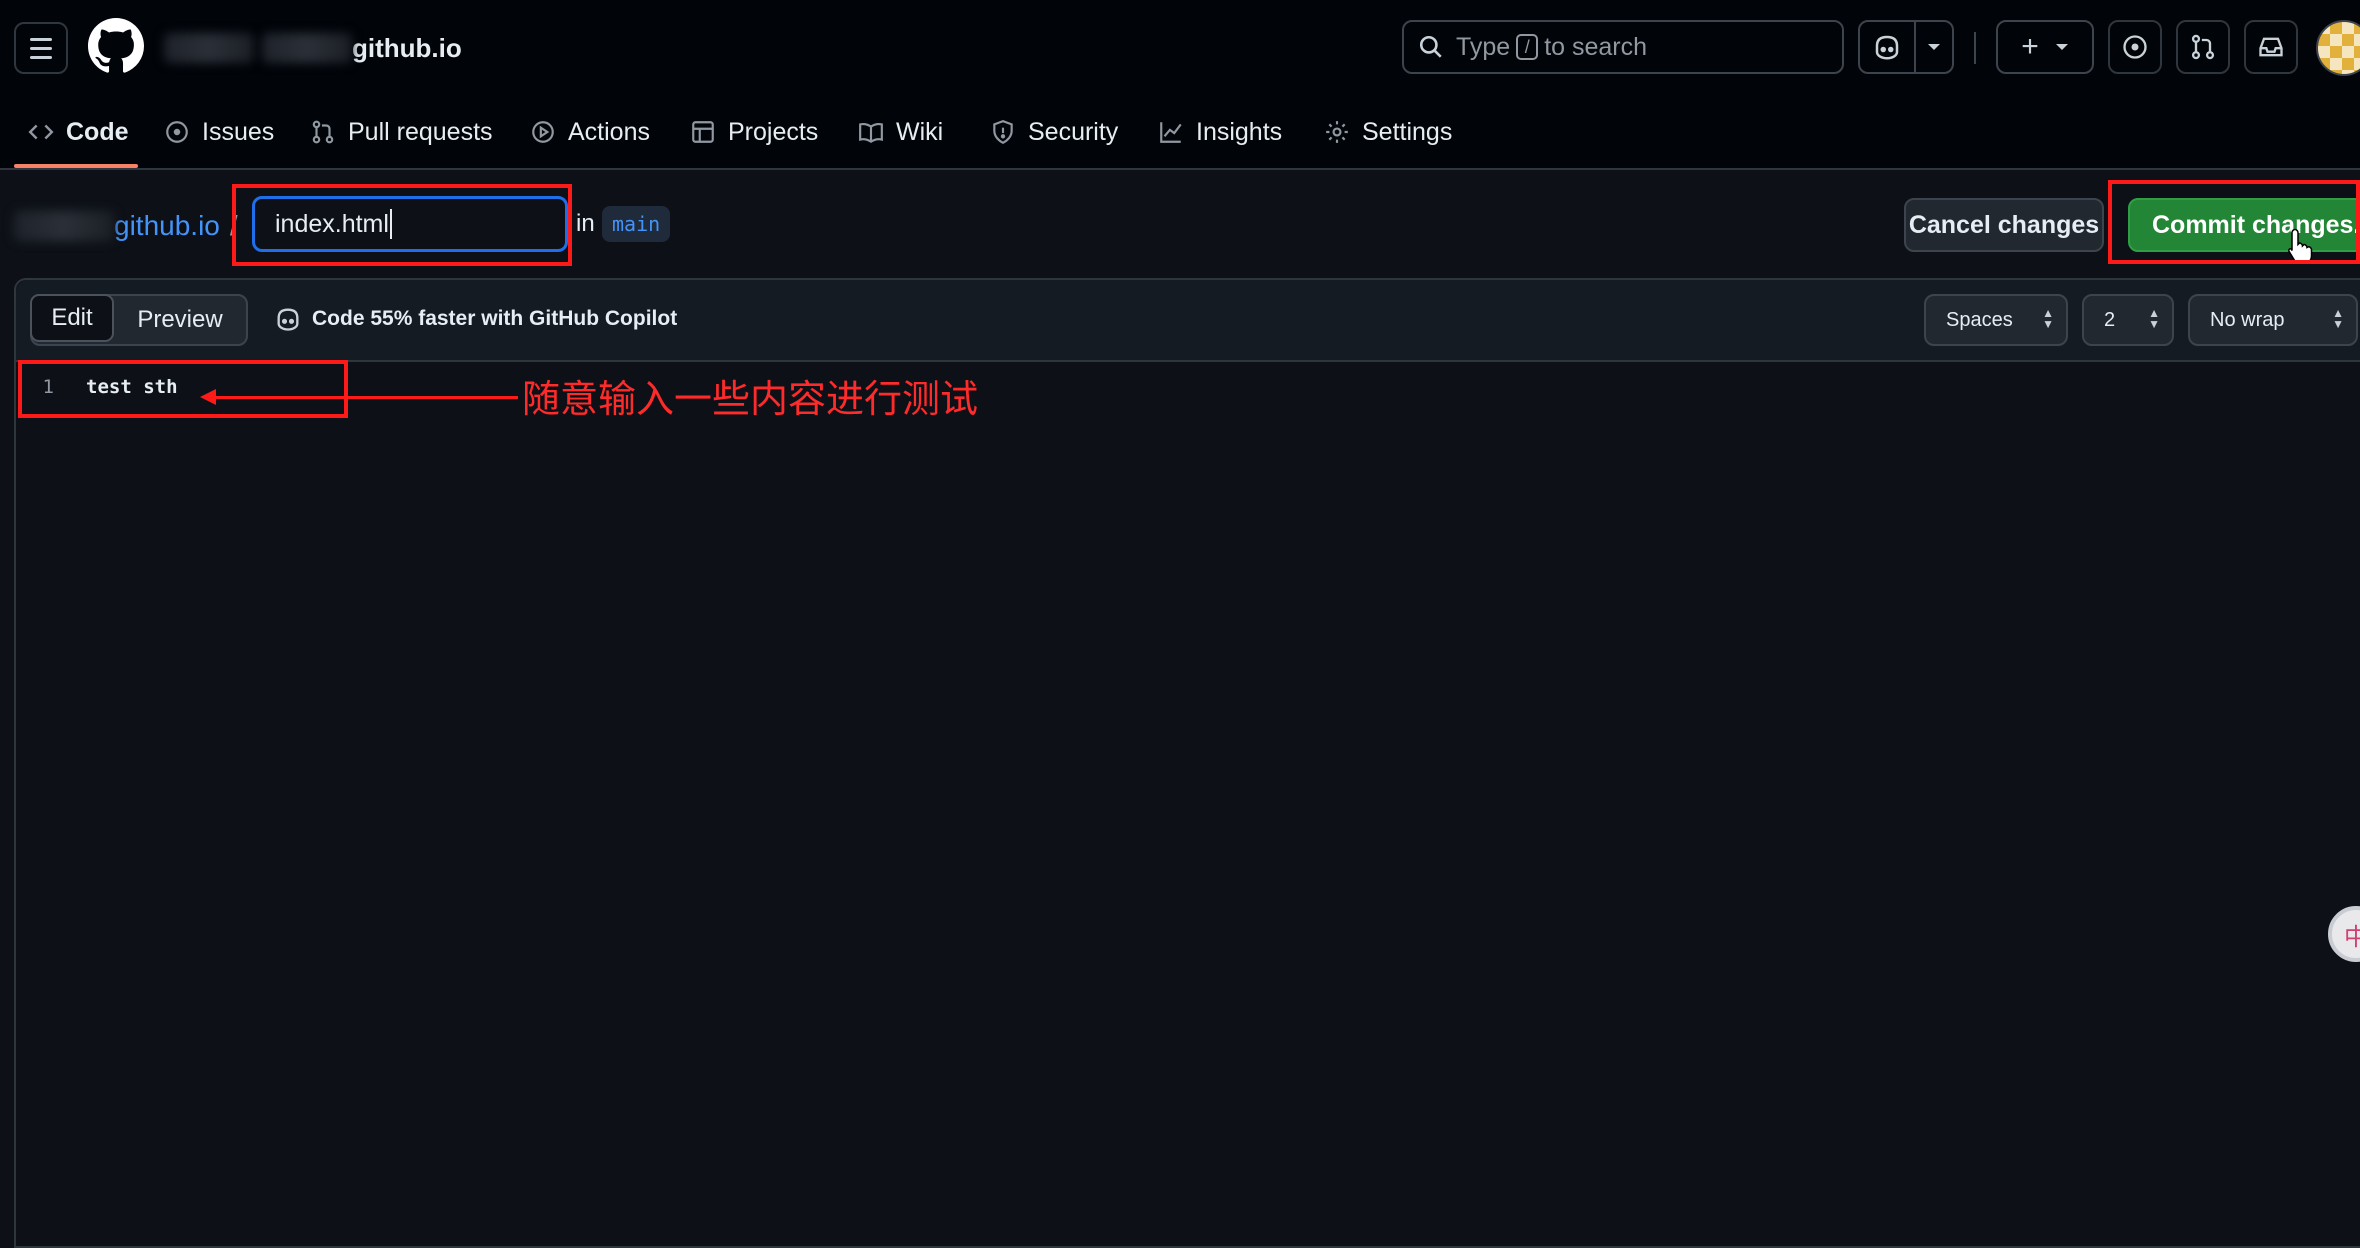  Describe the element at coordinates (420, 131) in the screenshot. I see `tab-pull-requests-label: Pull requests` at that location.